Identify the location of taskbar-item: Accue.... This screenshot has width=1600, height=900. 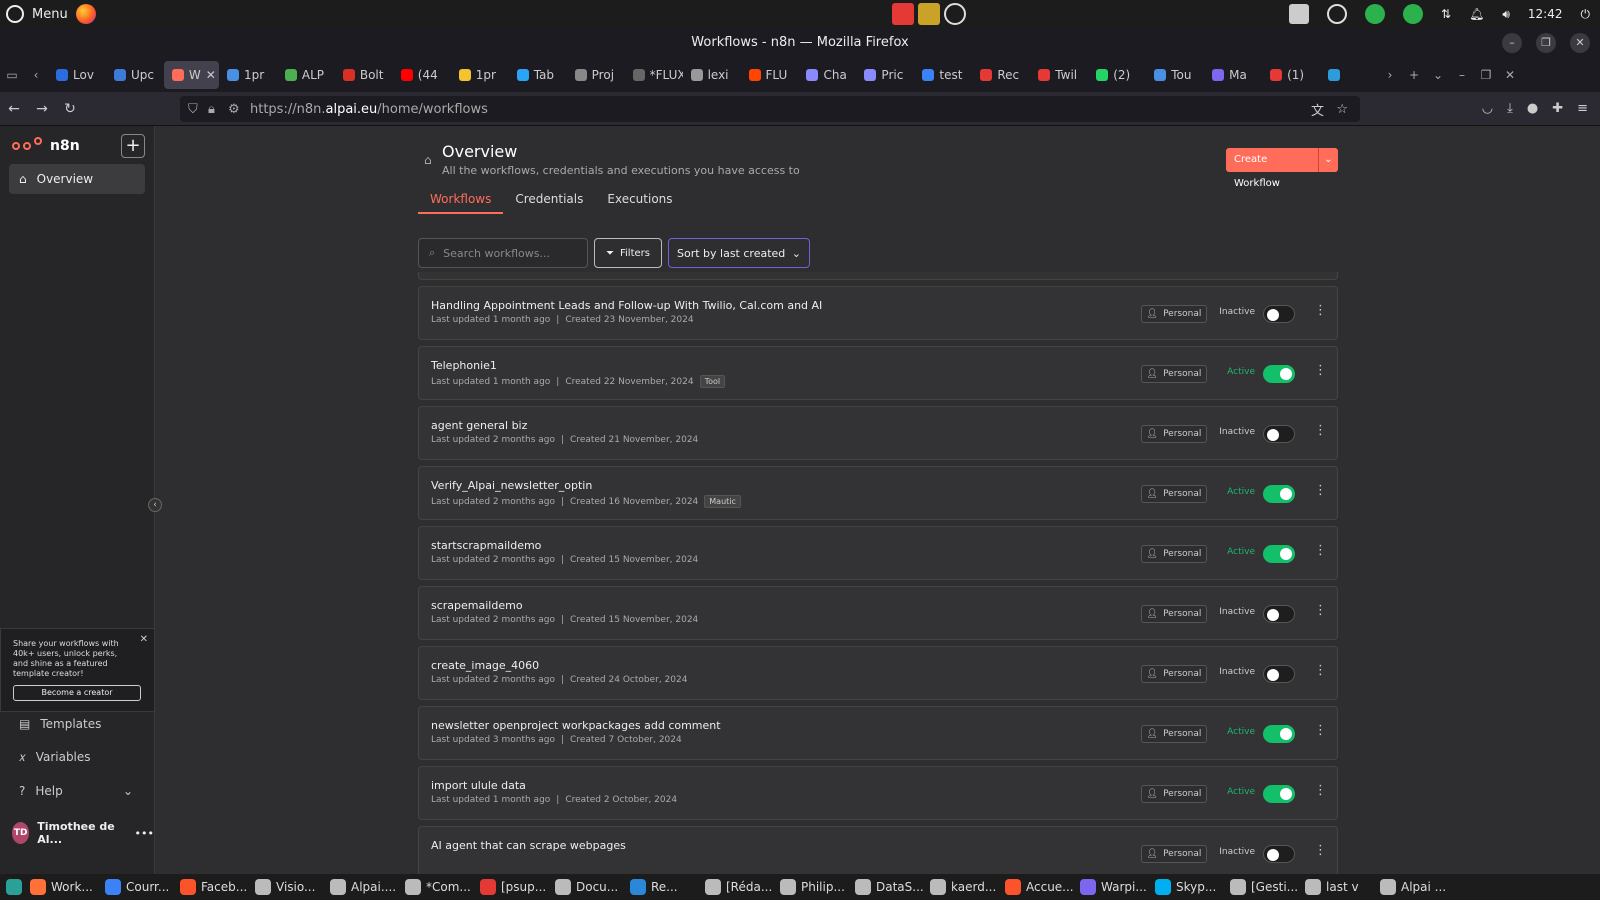
(1036, 887).